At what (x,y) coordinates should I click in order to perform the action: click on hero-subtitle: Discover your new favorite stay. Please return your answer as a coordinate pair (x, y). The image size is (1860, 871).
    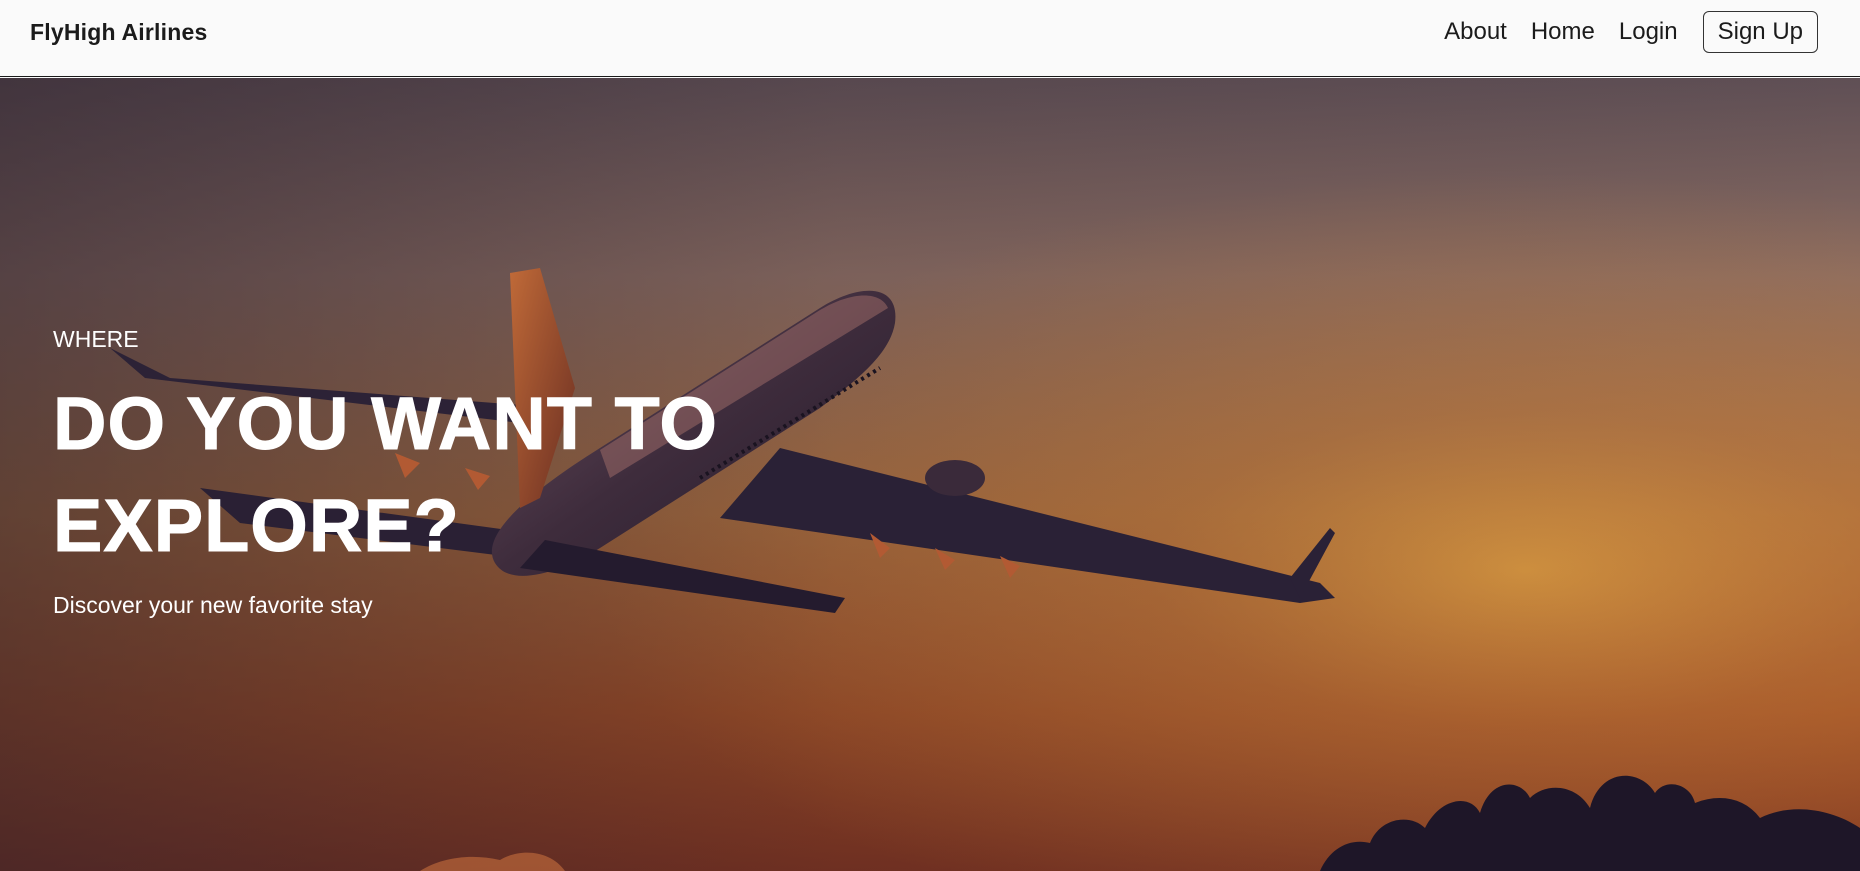
    Looking at the image, I should click on (213, 605).